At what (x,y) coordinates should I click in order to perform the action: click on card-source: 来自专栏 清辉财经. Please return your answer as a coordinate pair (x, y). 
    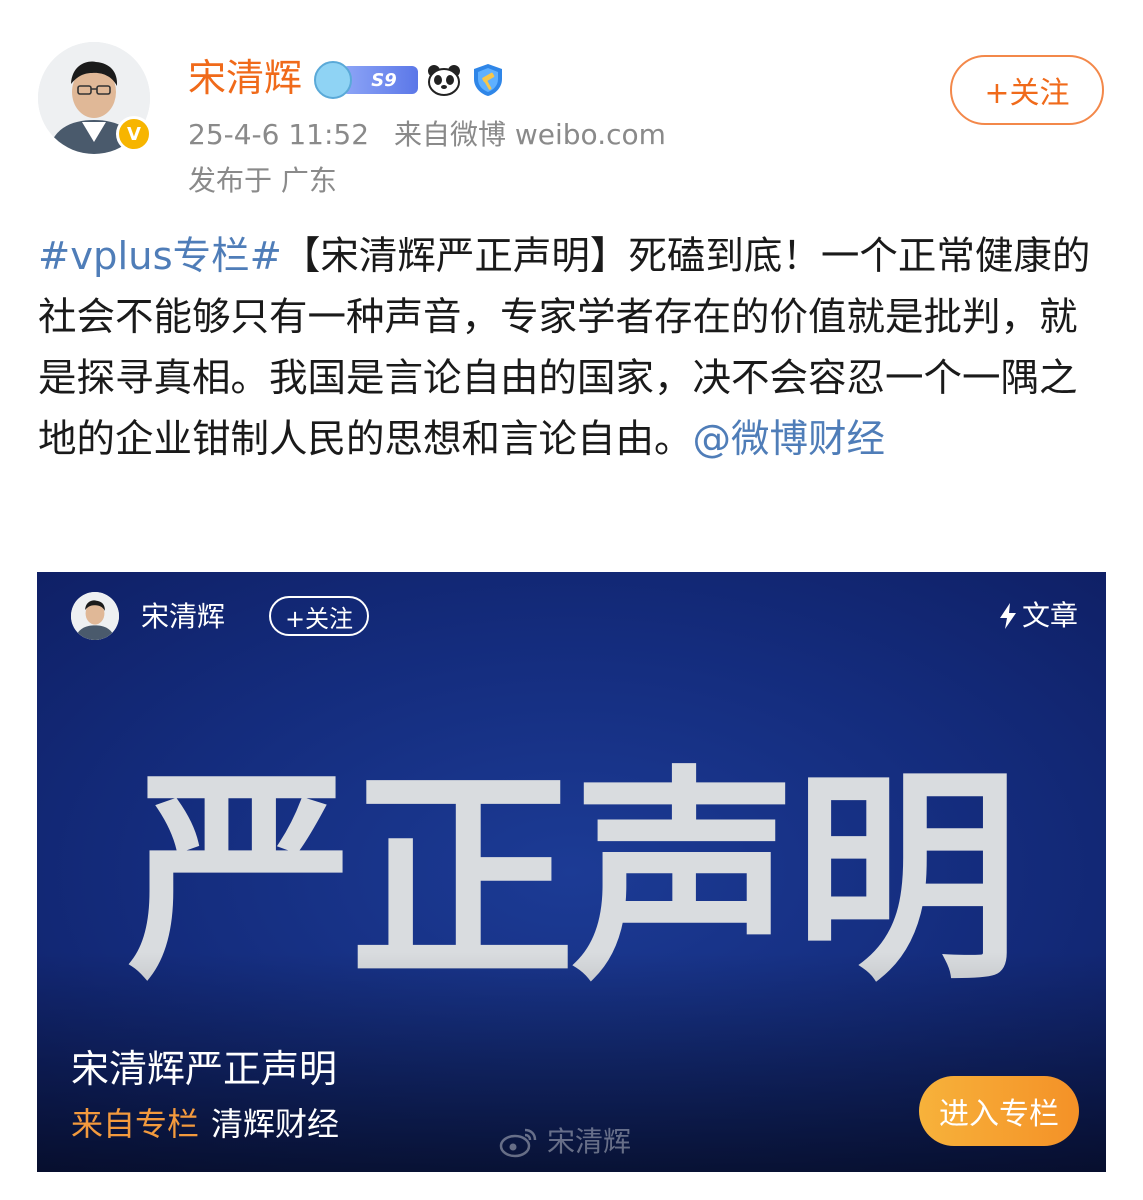
    Looking at the image, I should click on (205, 1124).